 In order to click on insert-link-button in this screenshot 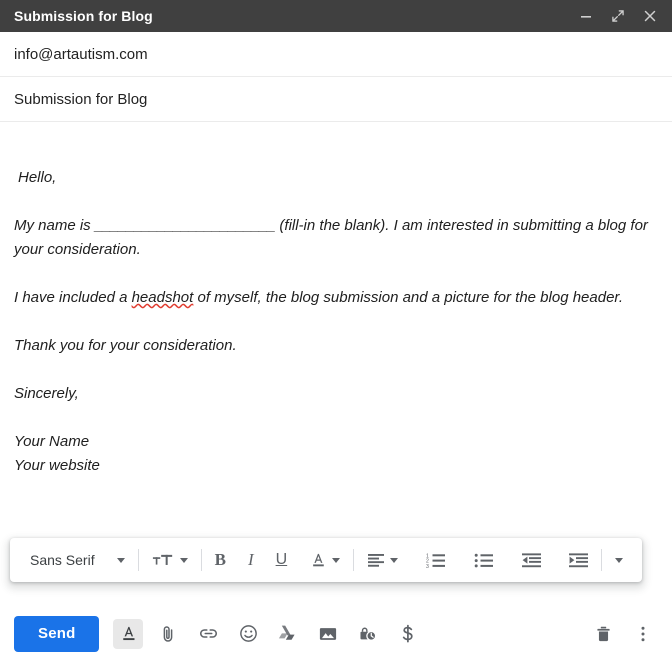, I will do `click(208, 634)`.